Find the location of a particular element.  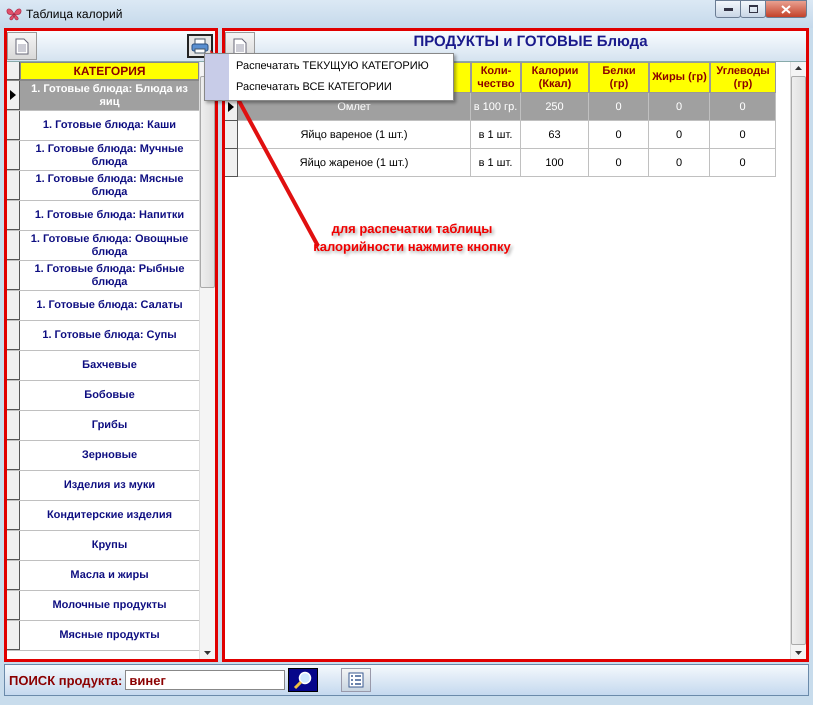

category-item: 1. Готовые блюда: Рыбные блюда is located at coordinates (109, 275).